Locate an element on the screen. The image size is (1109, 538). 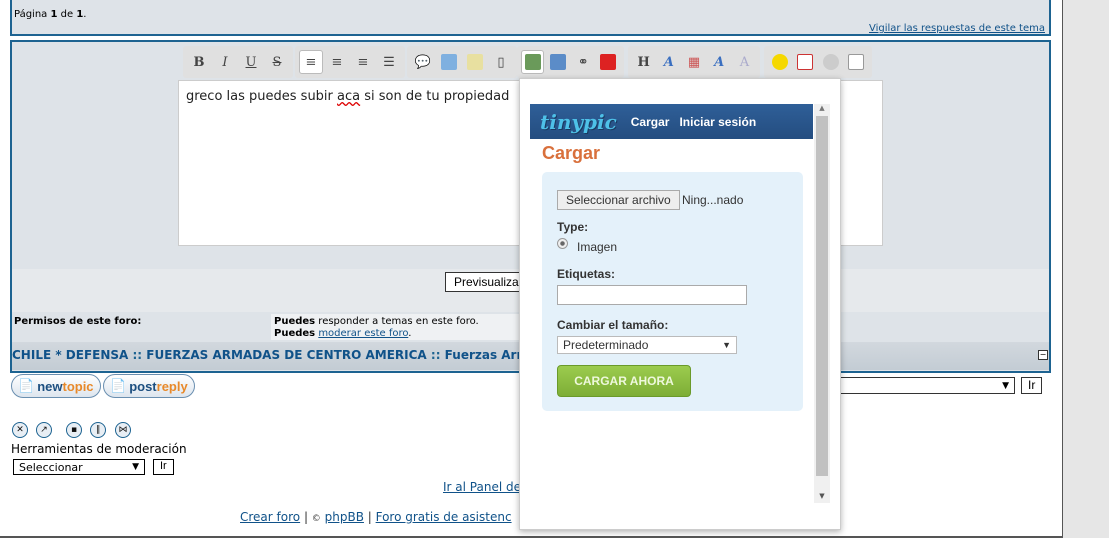
strike-button: S is located at coordinates (277, 62).